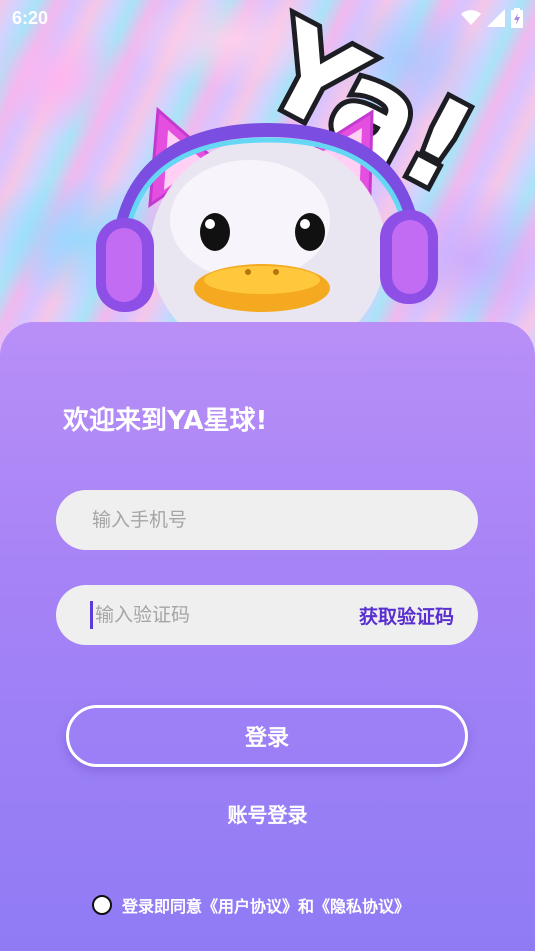 The width and height of the screenshot is (535, 951). I want to click on status-bar: 6:20, so click(267, 18).